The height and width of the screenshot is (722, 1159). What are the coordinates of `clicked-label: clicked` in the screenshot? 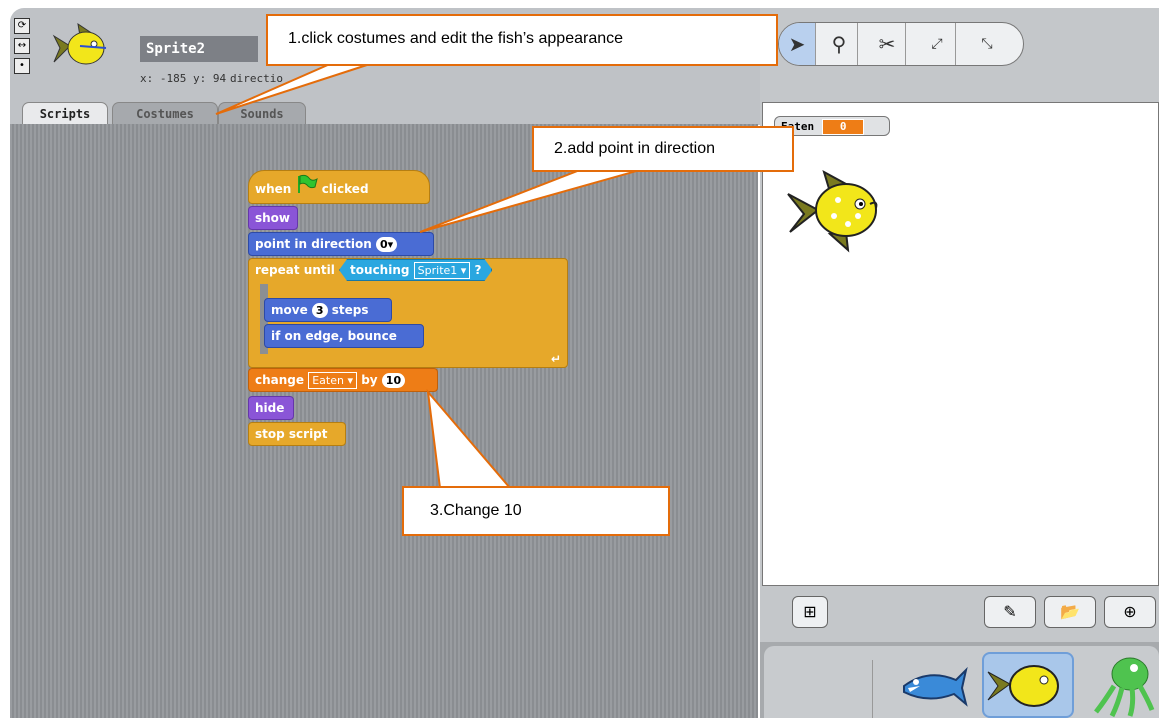 It's located at (345, 189).